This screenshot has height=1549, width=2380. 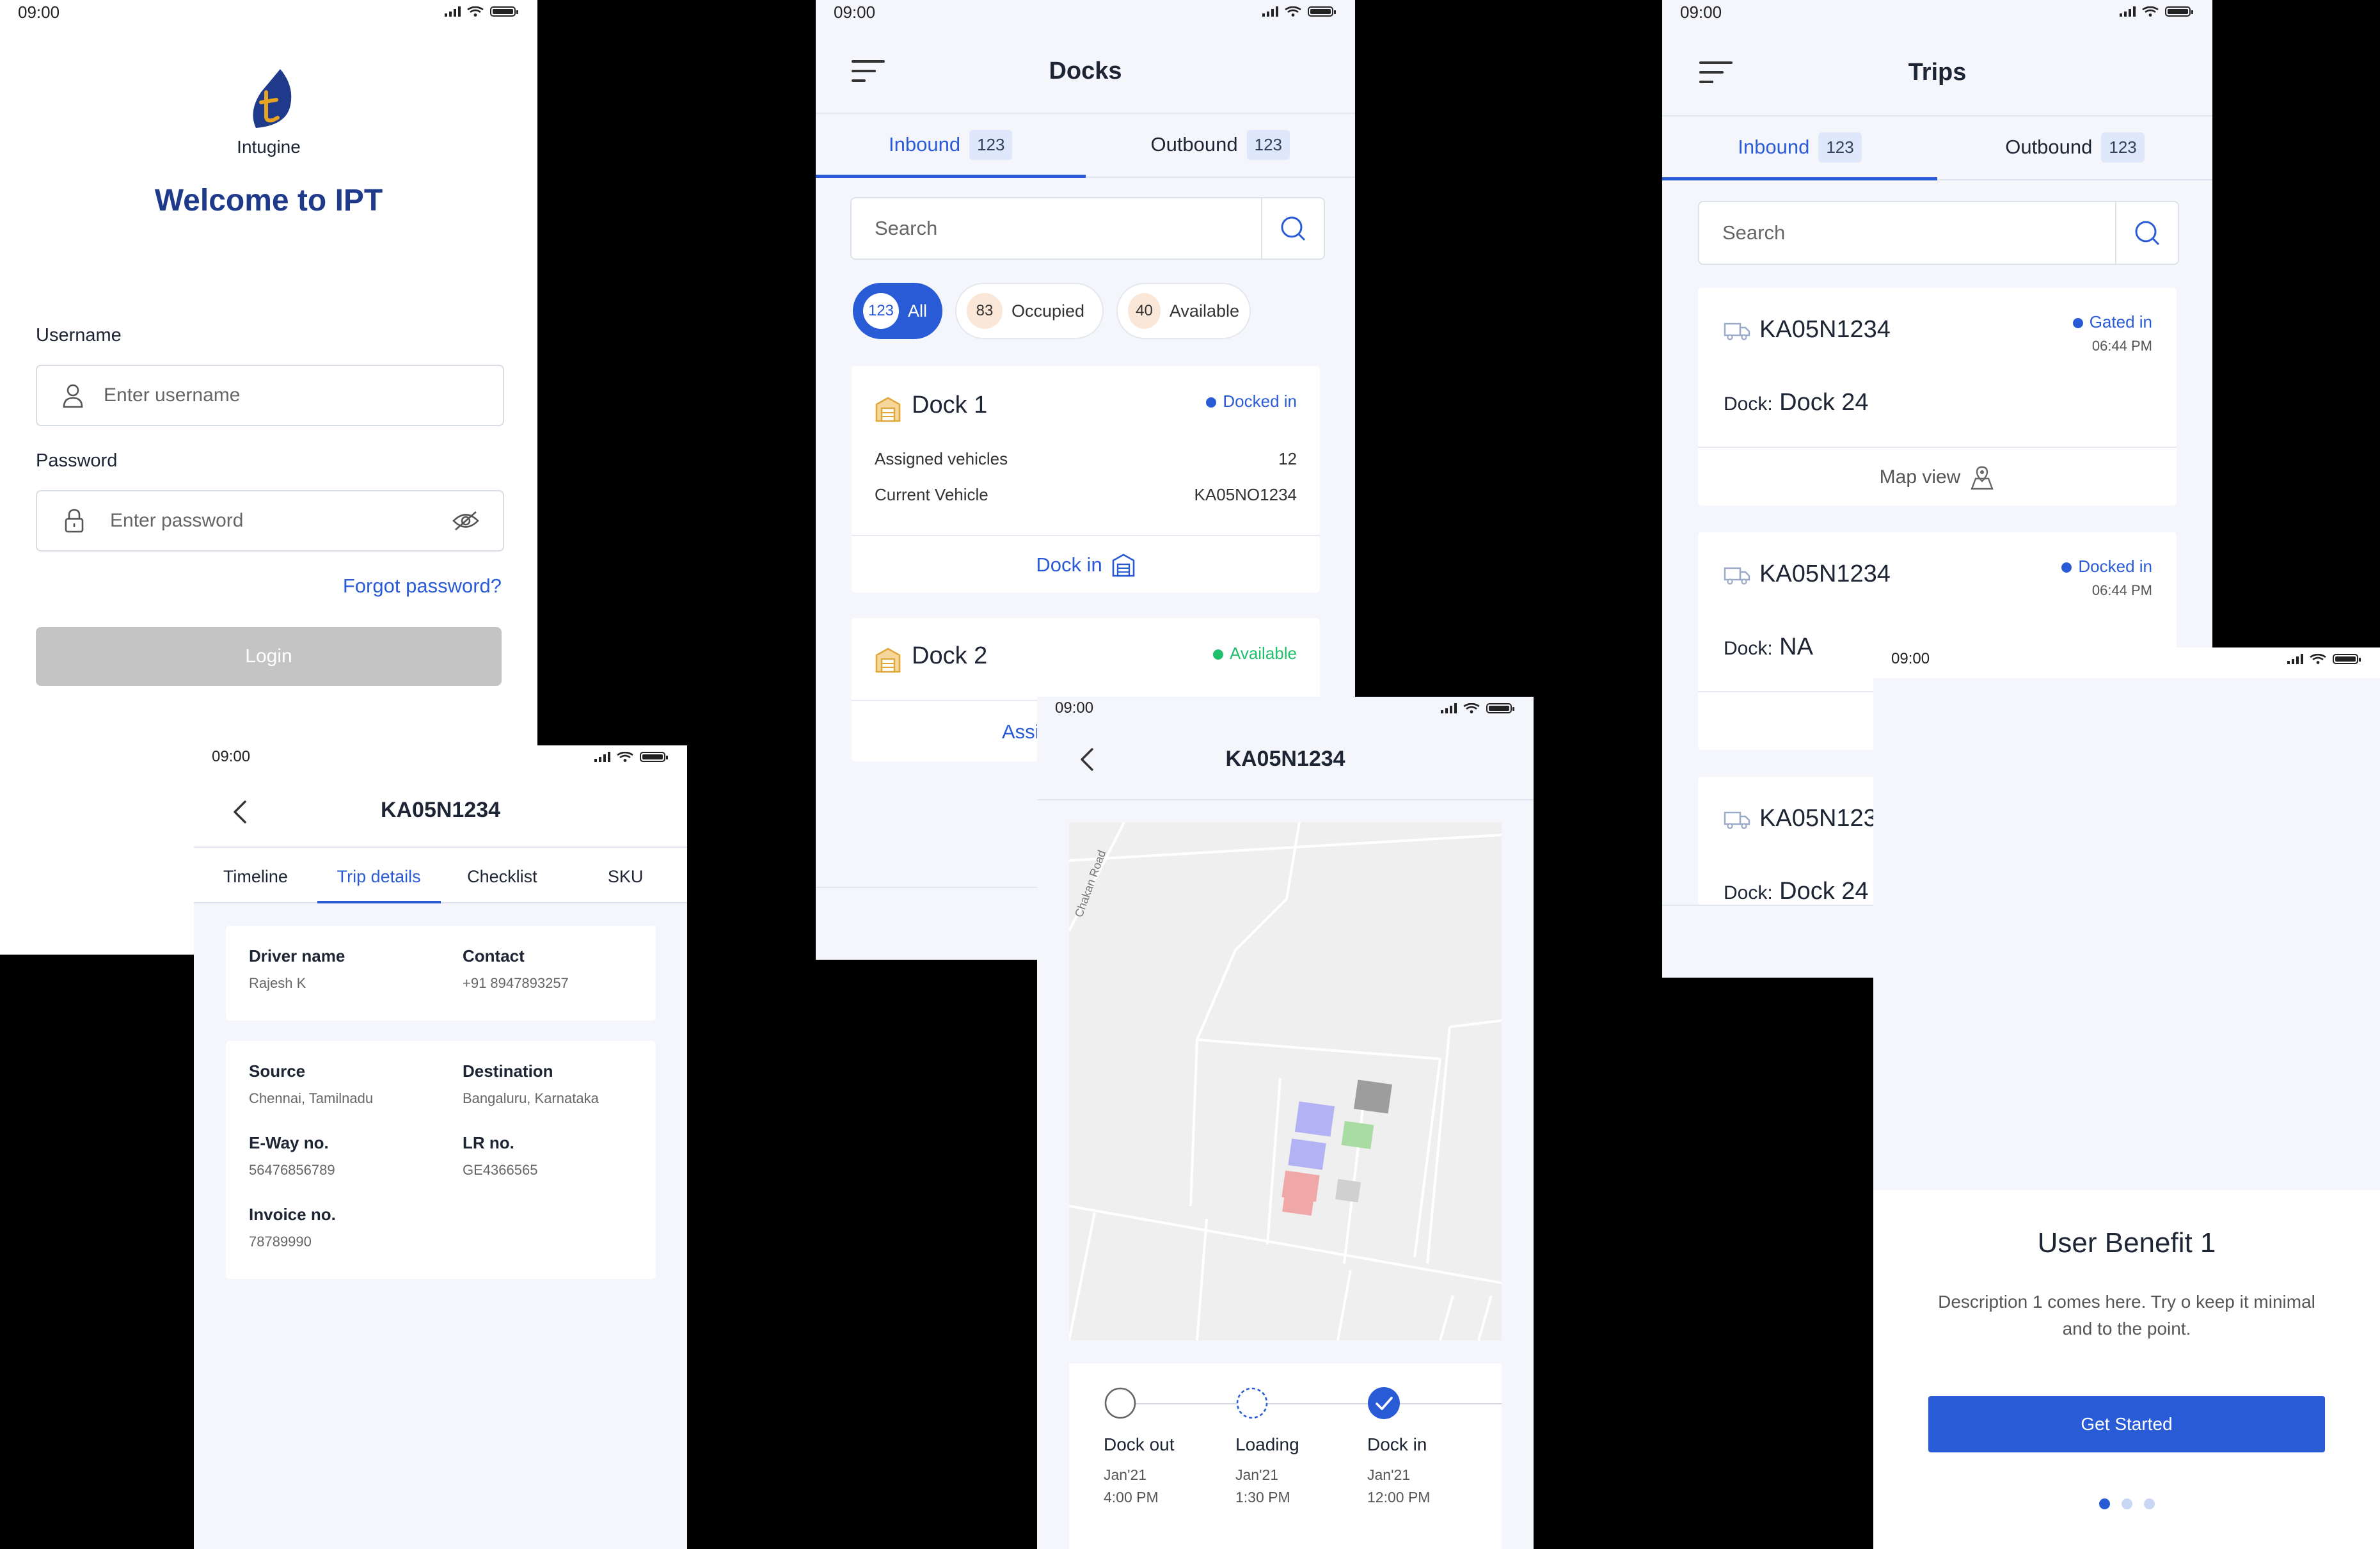 I want to click on source-label: Source, so click(x=277, y=1071).